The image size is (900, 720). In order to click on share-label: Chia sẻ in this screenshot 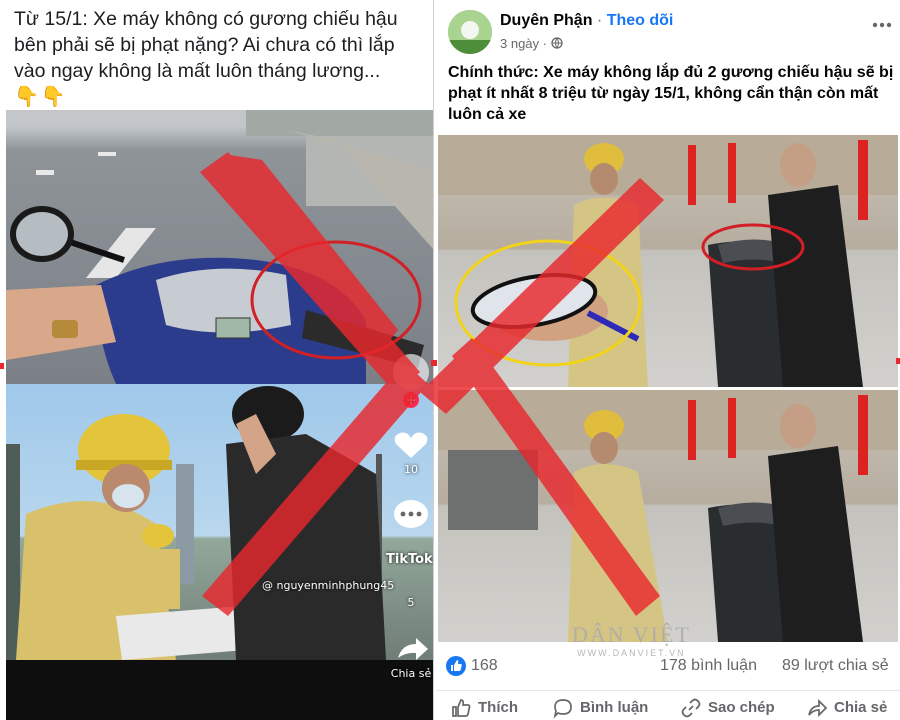, I will do `click(861, 707)`.